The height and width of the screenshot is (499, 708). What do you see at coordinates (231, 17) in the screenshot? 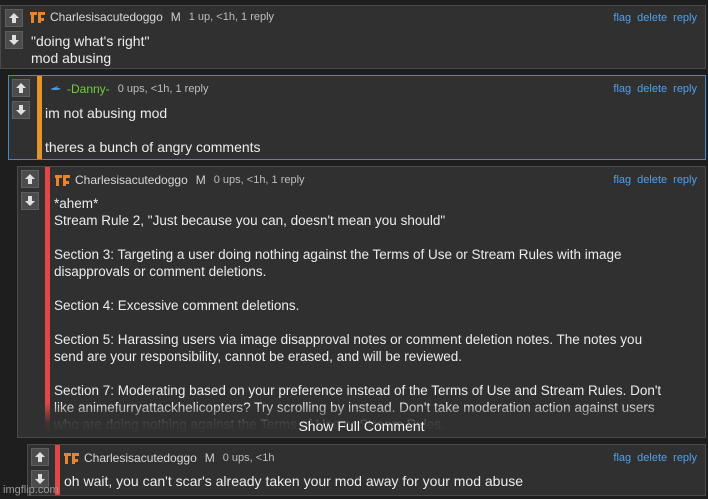
I see `comment-meta: 1 up, <1h, 1 reply` at bounding box center [231, 17].